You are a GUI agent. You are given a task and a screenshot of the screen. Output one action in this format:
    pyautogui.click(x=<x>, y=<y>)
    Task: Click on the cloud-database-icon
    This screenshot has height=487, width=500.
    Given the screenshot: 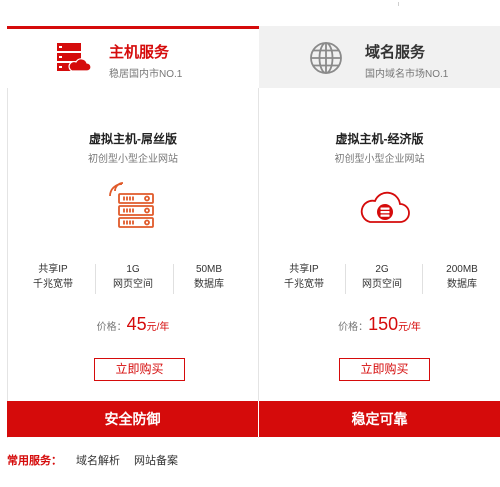 What is the action you would take?
    pyautogui.click(x=385, y=207)
    